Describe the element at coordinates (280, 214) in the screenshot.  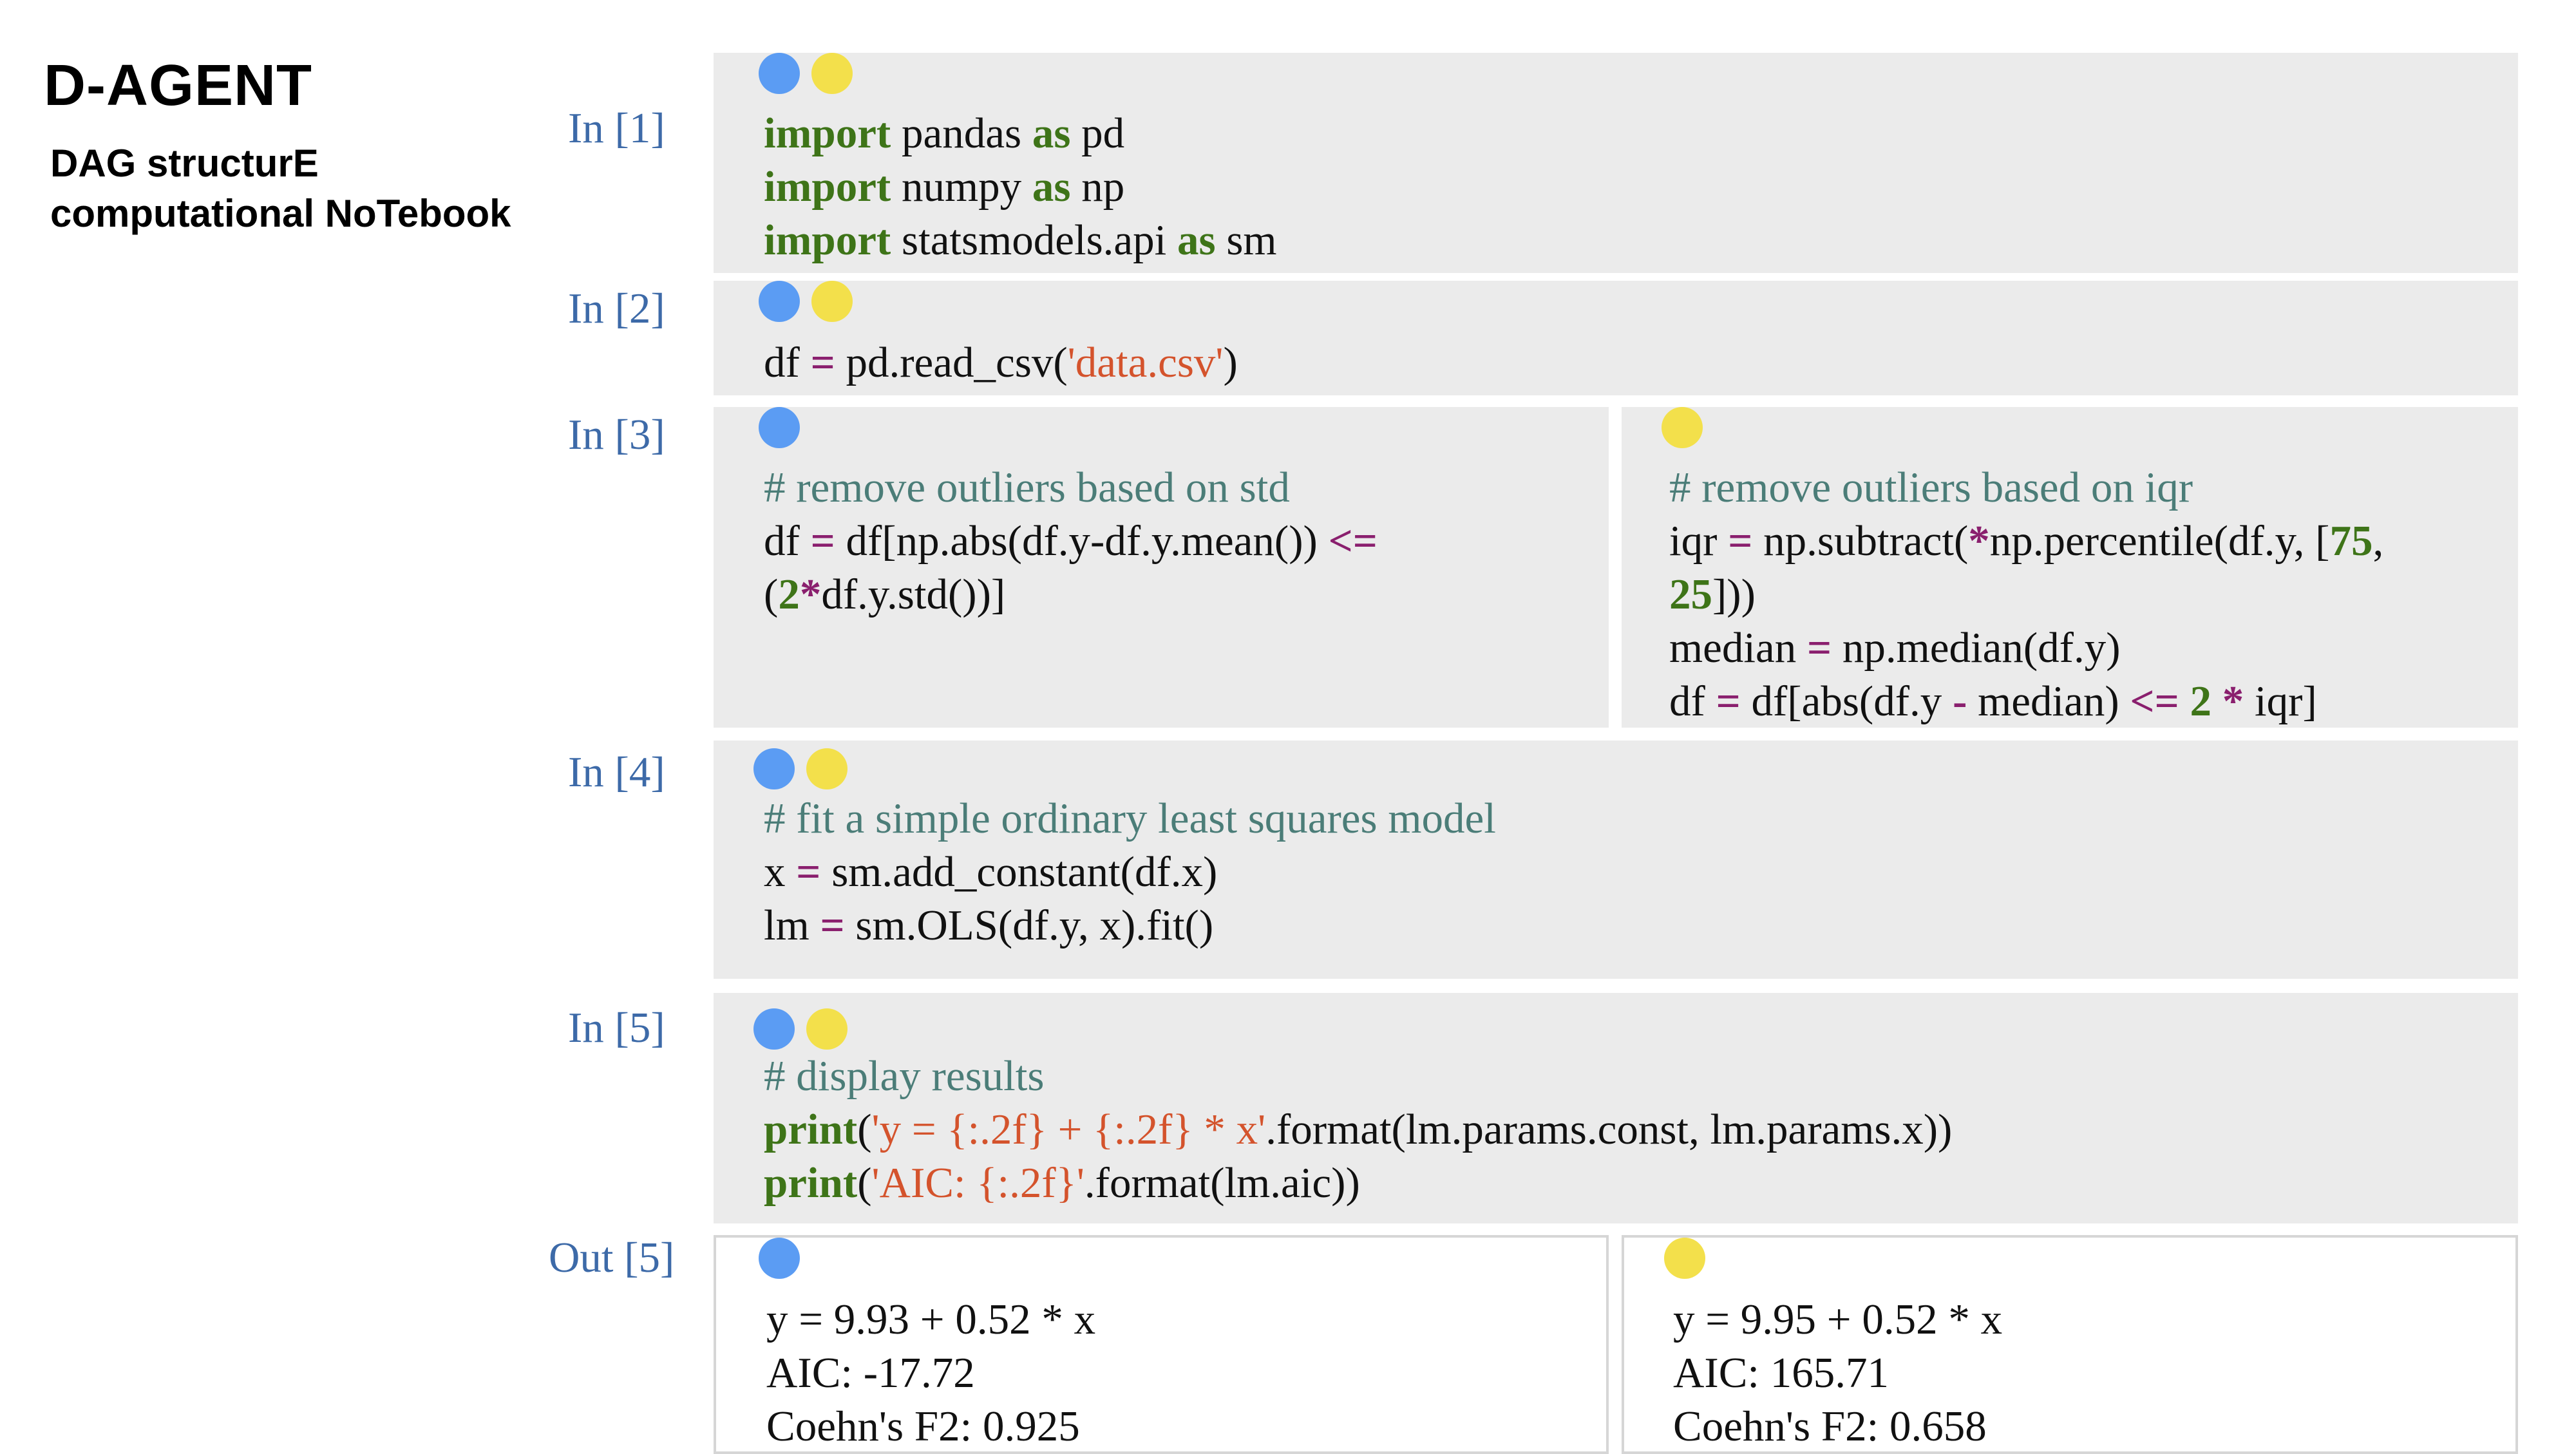
I see `app-subtitle-line-2: computational NoTebook` at that location.